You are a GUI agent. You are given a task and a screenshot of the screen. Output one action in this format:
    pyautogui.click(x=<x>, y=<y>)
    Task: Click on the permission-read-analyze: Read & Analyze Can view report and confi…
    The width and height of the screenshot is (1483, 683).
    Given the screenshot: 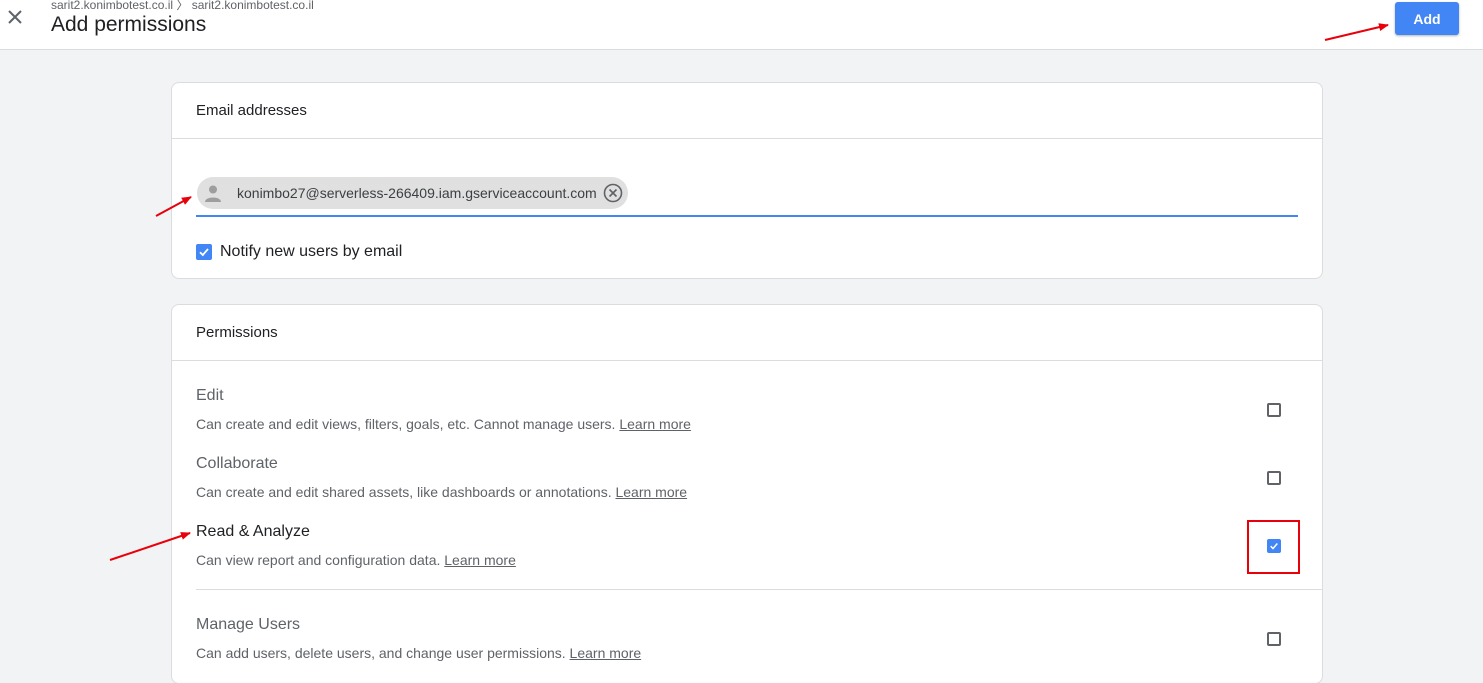 What is the action you would take?
    pyautogui.click(x=746, y=545)
    